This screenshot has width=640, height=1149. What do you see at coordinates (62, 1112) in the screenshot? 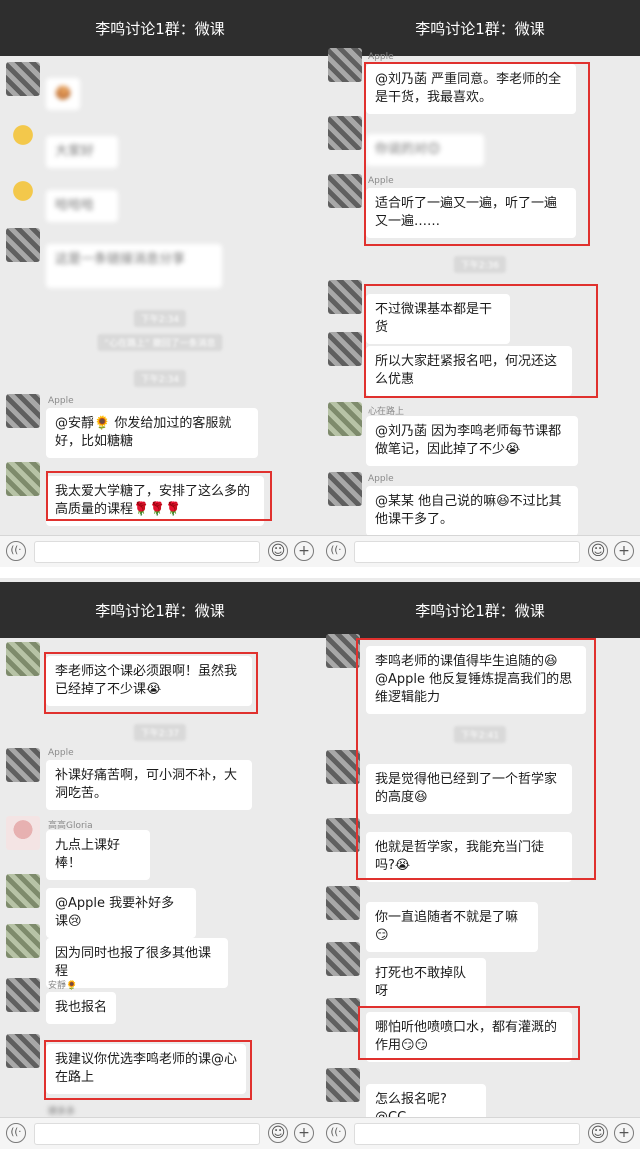
I see `sender-name: 德多多` at bounding box center [62, 1112].